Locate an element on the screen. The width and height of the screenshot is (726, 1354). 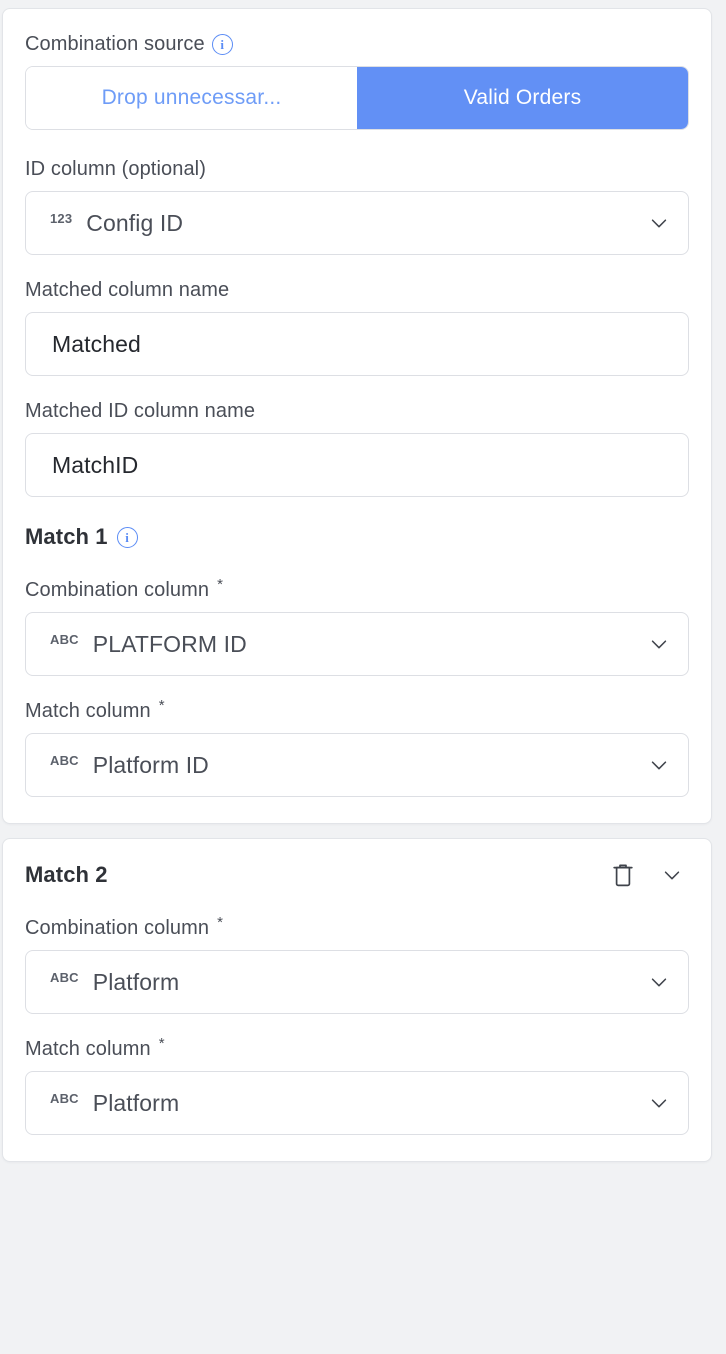
match-1-combination-column-label: Combination column * is located at coordinates (357, 590).